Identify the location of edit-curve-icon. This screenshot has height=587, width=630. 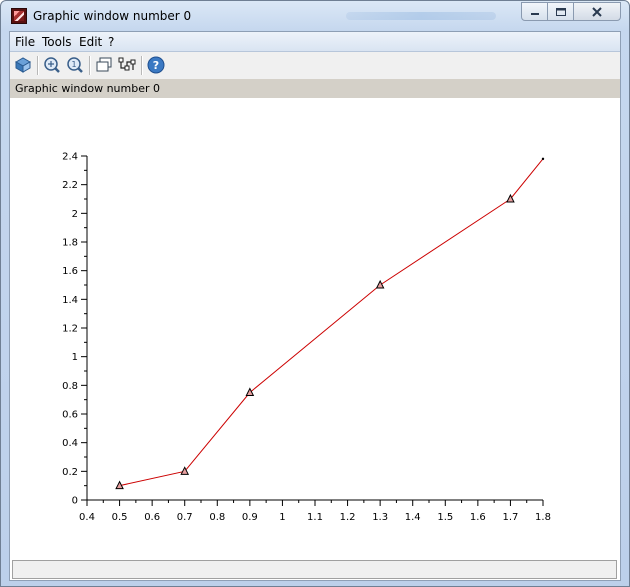
(127, 64).